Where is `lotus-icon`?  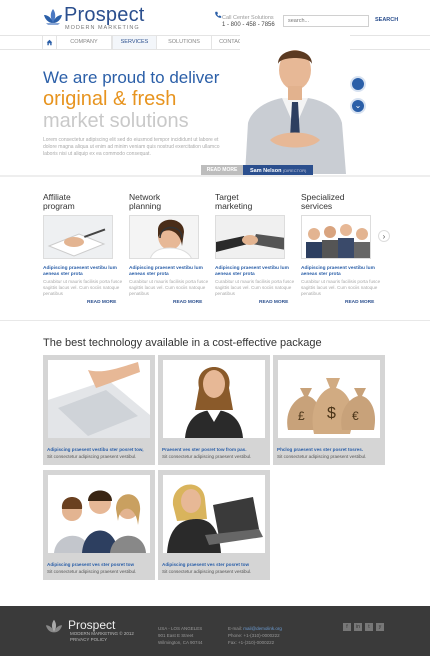
lotus-icon is located at coordinates (53, 17).